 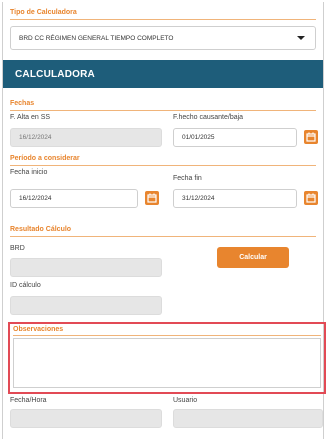 I want to click on fecha-fin-label: Fecha fin, so click(x=187, y=178).